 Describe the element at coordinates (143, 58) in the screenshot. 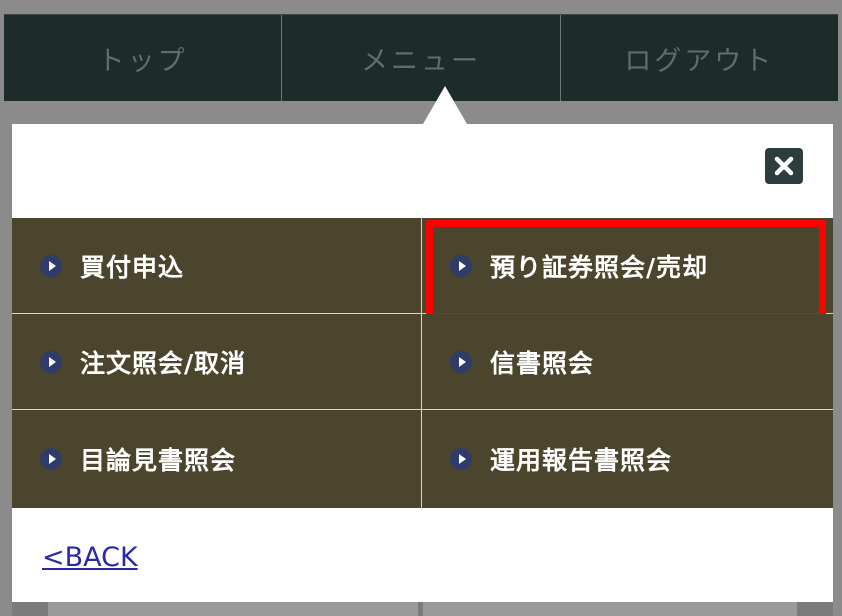

I see `tab-top: トップ` at that location.